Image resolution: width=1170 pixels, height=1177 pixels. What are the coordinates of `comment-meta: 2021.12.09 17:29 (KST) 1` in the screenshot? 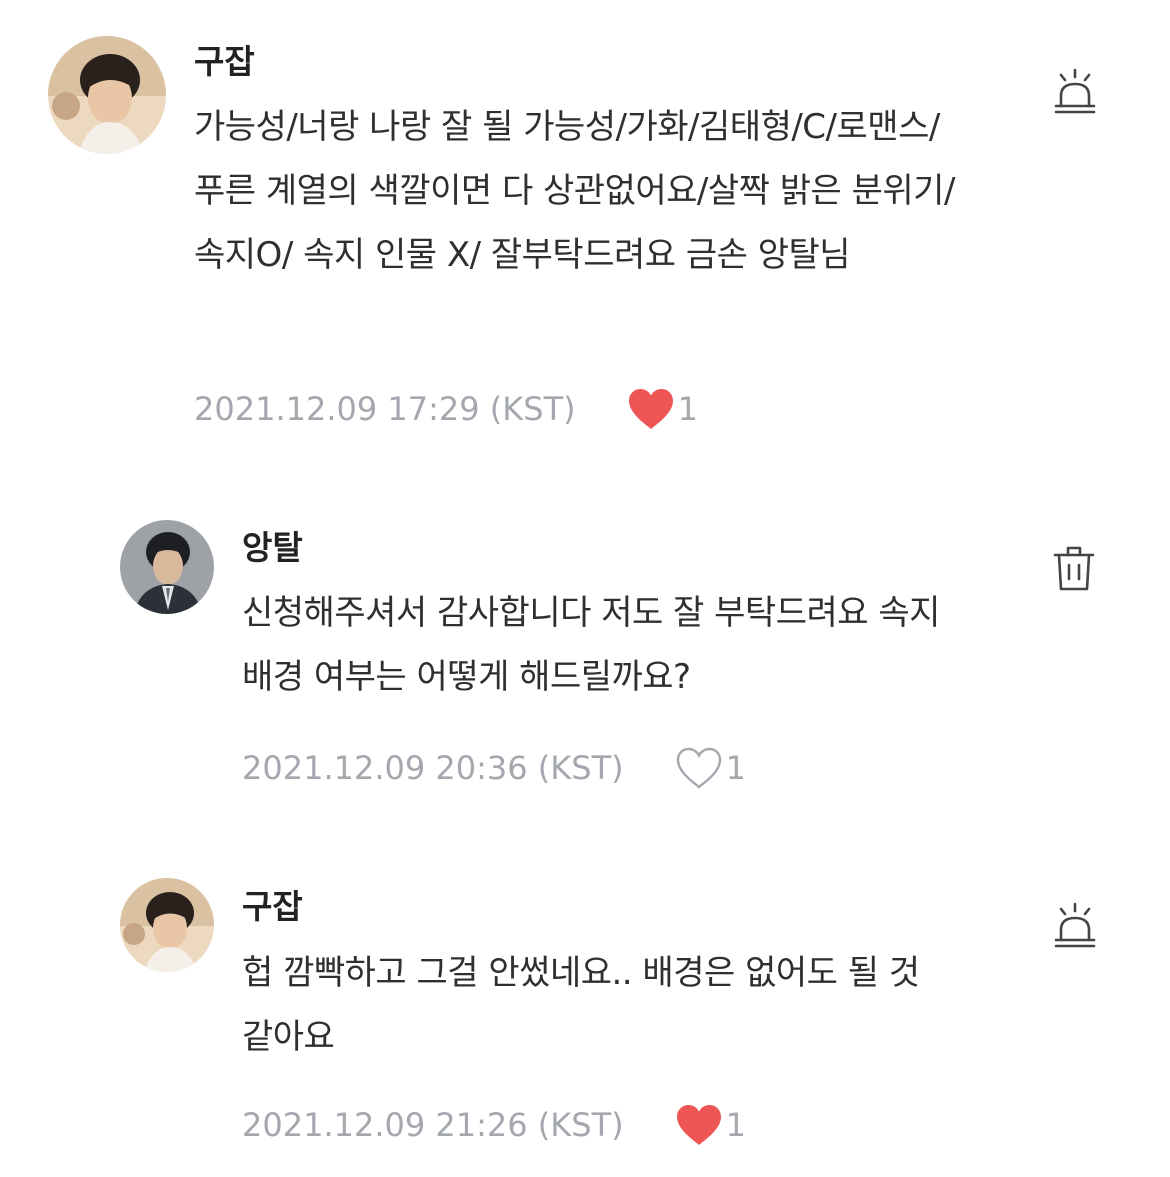 It's located at (446, 409).